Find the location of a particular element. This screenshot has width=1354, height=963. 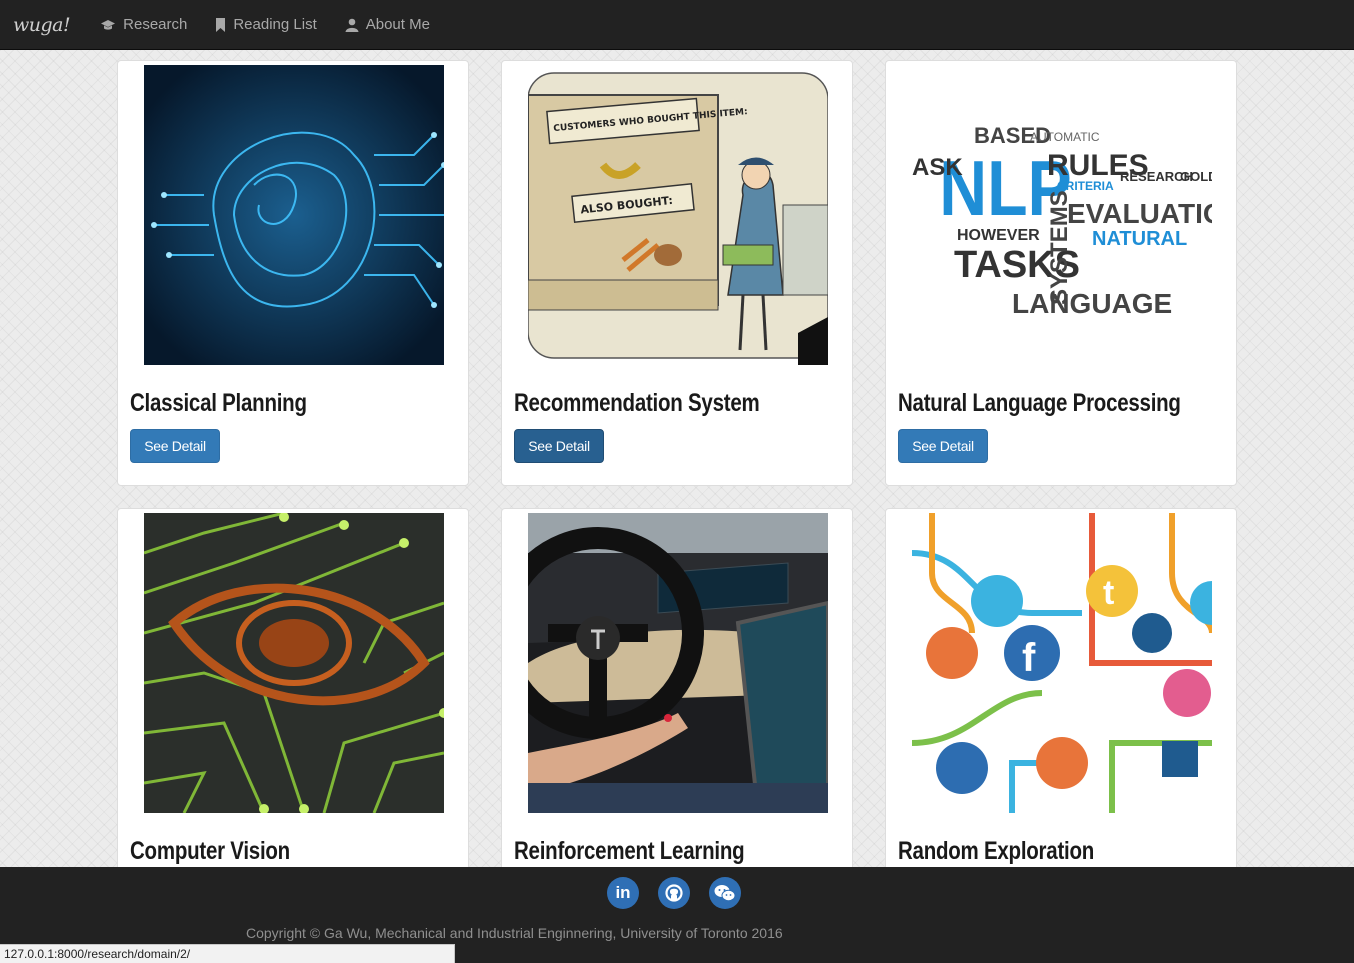

user-icon is located at coordinates (352, 25).